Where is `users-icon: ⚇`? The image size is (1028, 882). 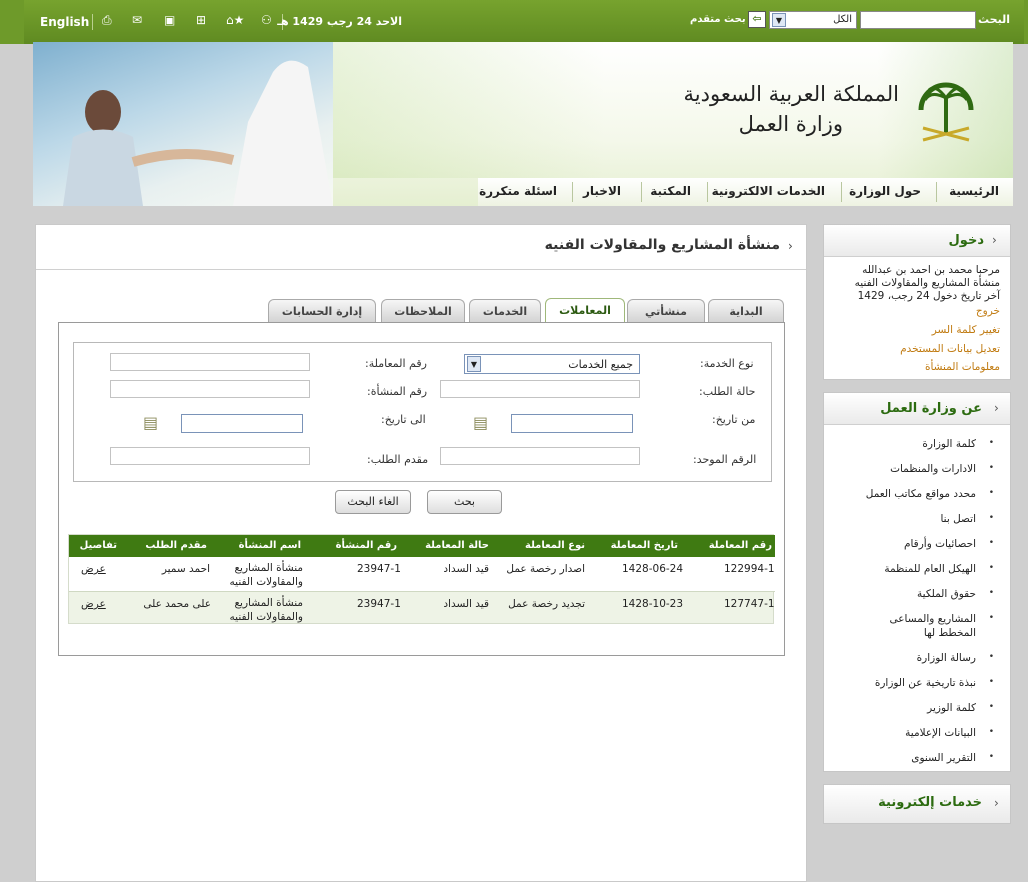 users-icon: ⚇ is located at coordinates (266, 20).